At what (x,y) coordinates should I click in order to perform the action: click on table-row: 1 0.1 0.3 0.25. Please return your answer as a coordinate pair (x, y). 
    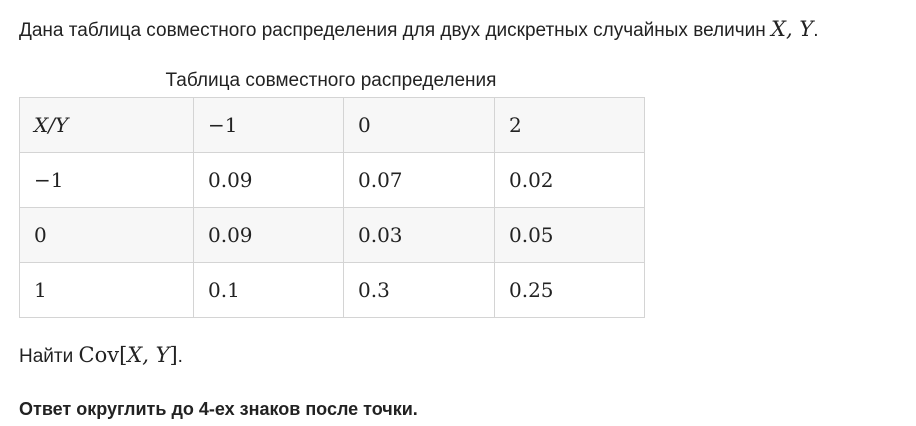
    Looking at the image, I should click on (332, 290).